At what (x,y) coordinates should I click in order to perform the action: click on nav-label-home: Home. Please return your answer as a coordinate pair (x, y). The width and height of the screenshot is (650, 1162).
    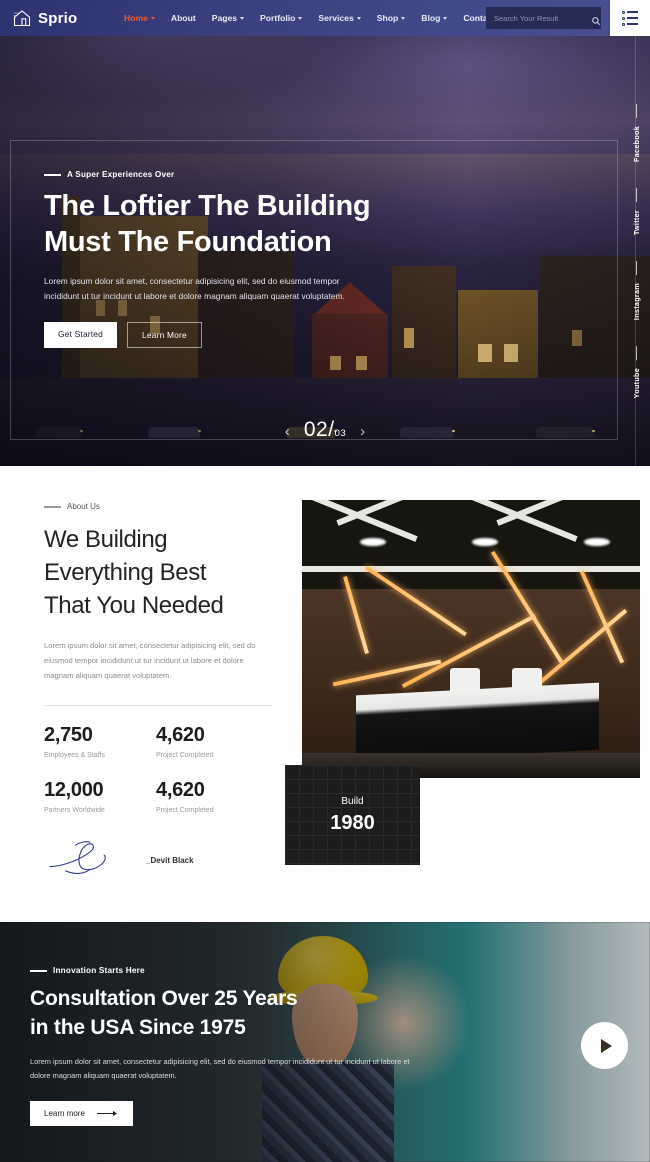
    Looking at the image, I should click on (136, 18).